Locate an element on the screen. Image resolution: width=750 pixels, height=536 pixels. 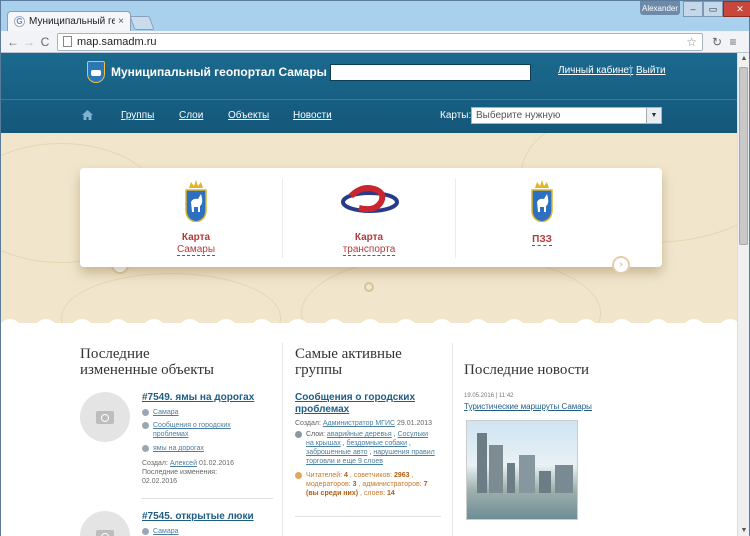
maps-select: Выберите нужную ▼ is located at coordinates (566, 115).